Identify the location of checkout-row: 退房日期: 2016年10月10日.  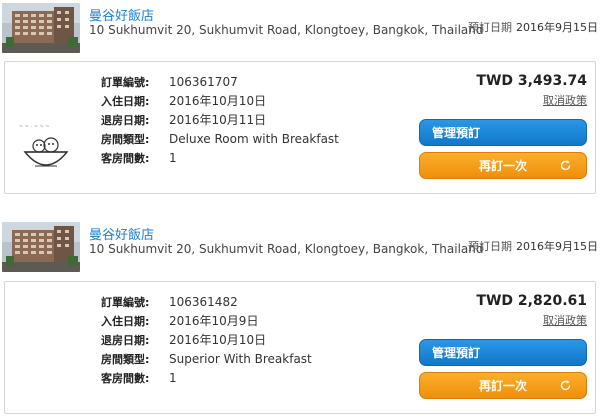
(206, 339).